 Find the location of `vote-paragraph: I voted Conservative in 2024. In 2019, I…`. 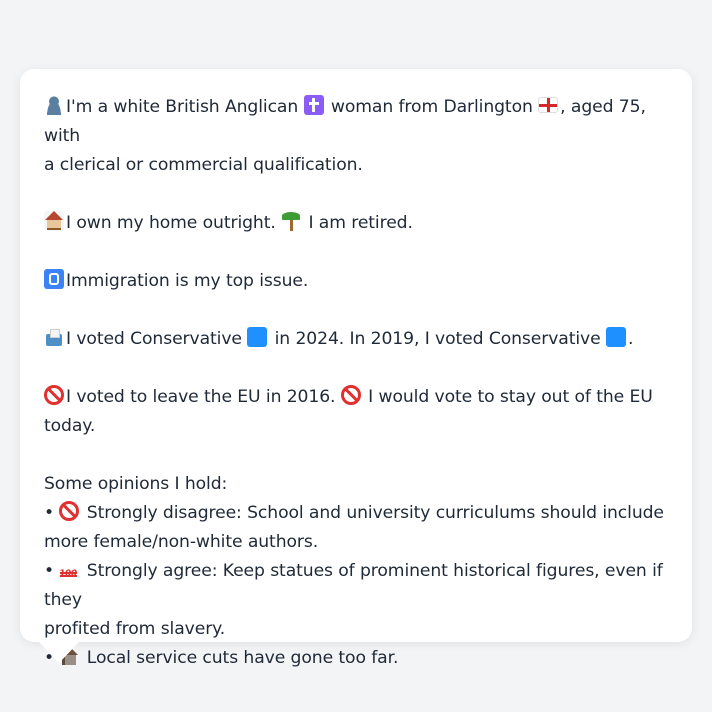

vote-paragraph: I voted Conservative in 2024. In 2019, I… is located at coordinates (356, 339).